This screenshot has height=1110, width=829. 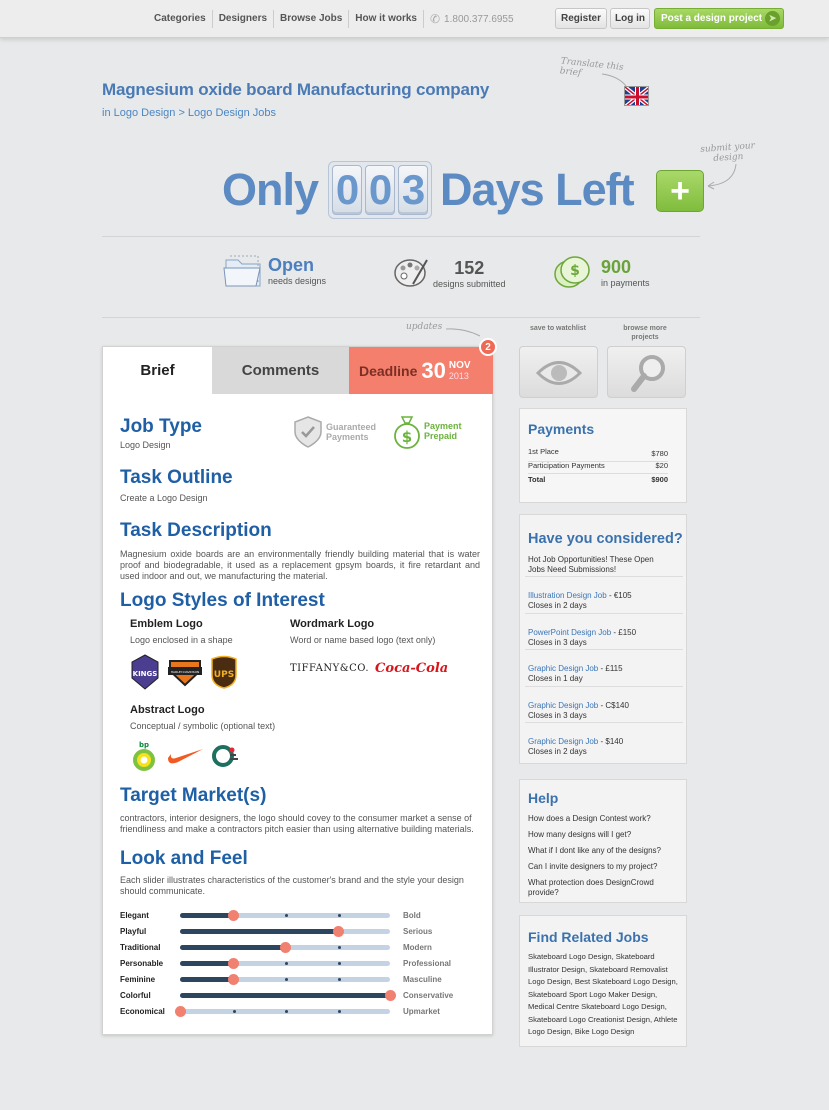 I want to click on slider-row: Playful Serious, so click(x=285, y=931).